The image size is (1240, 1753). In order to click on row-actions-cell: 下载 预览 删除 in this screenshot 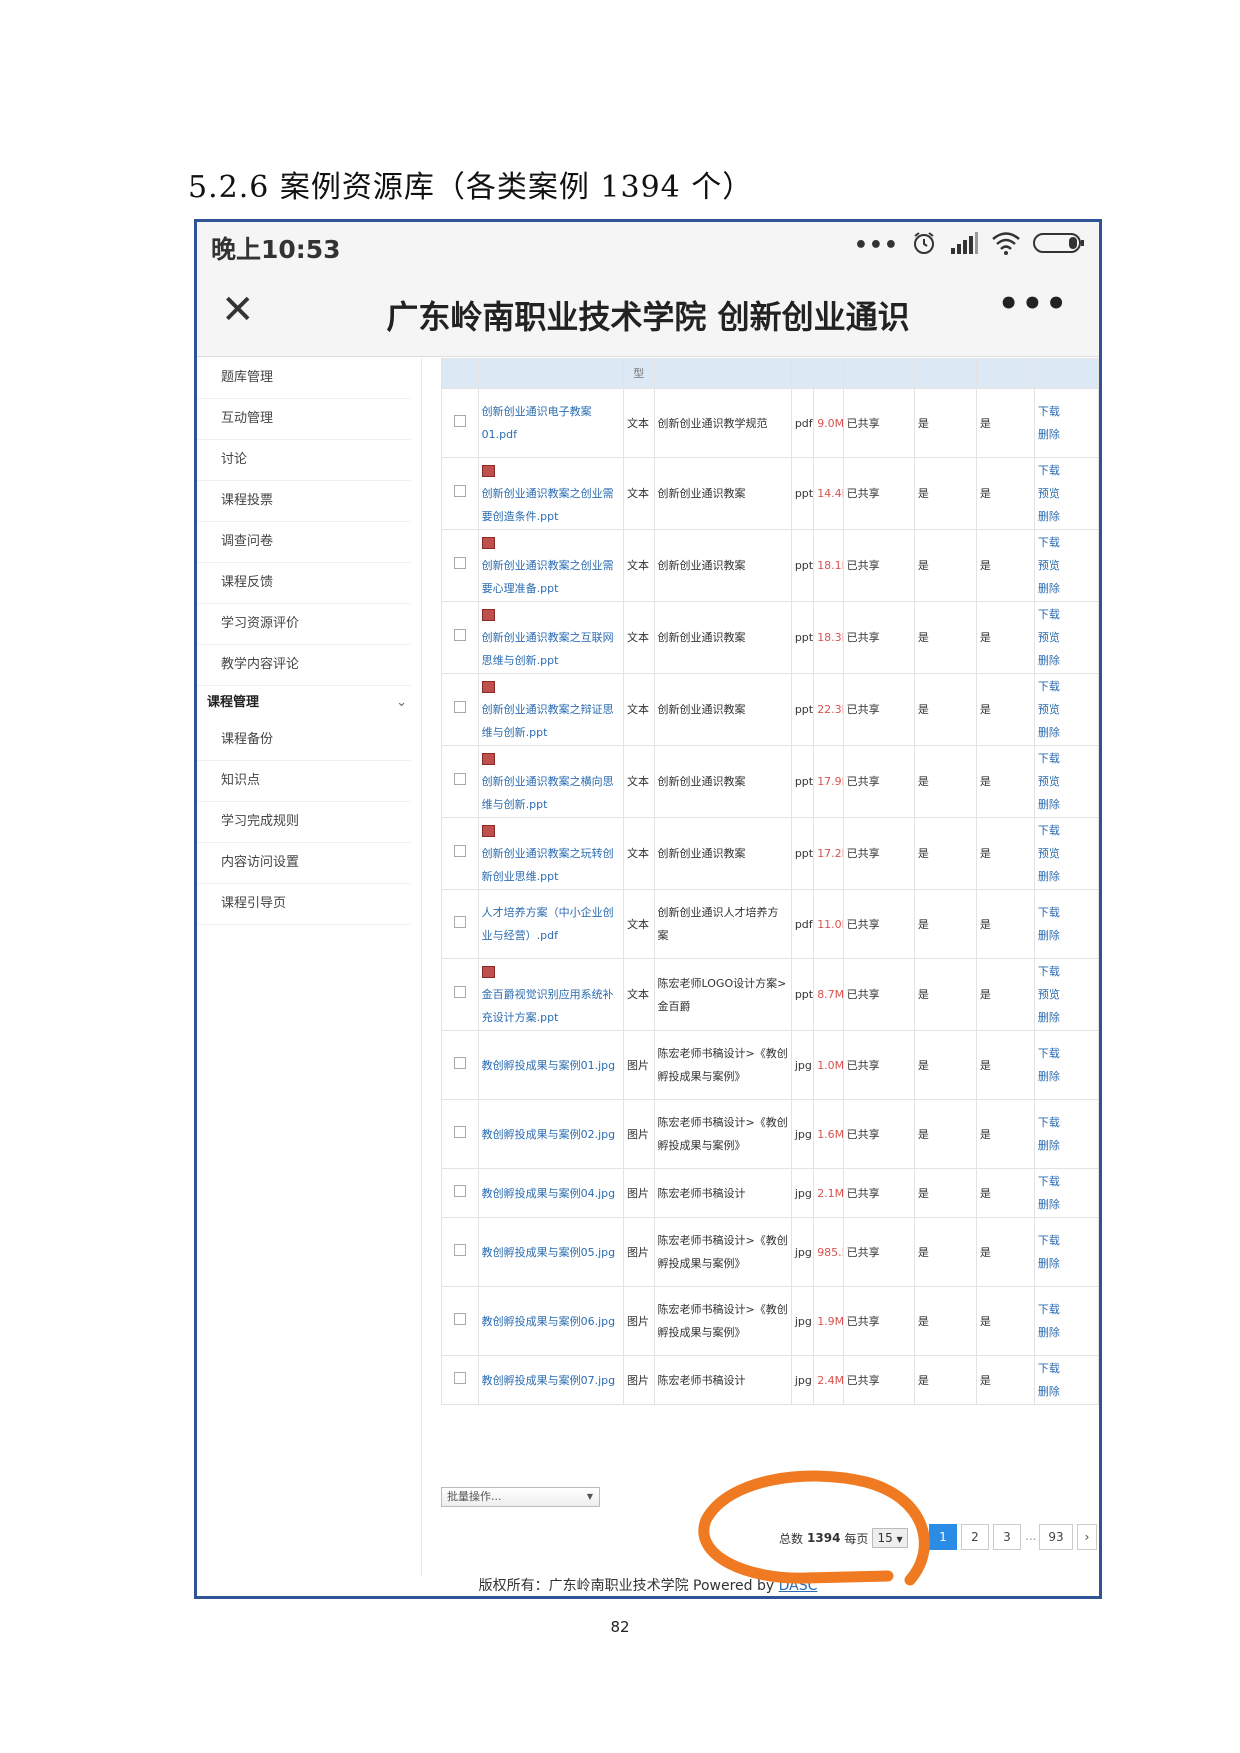, I will do `click(1066, 637)`.